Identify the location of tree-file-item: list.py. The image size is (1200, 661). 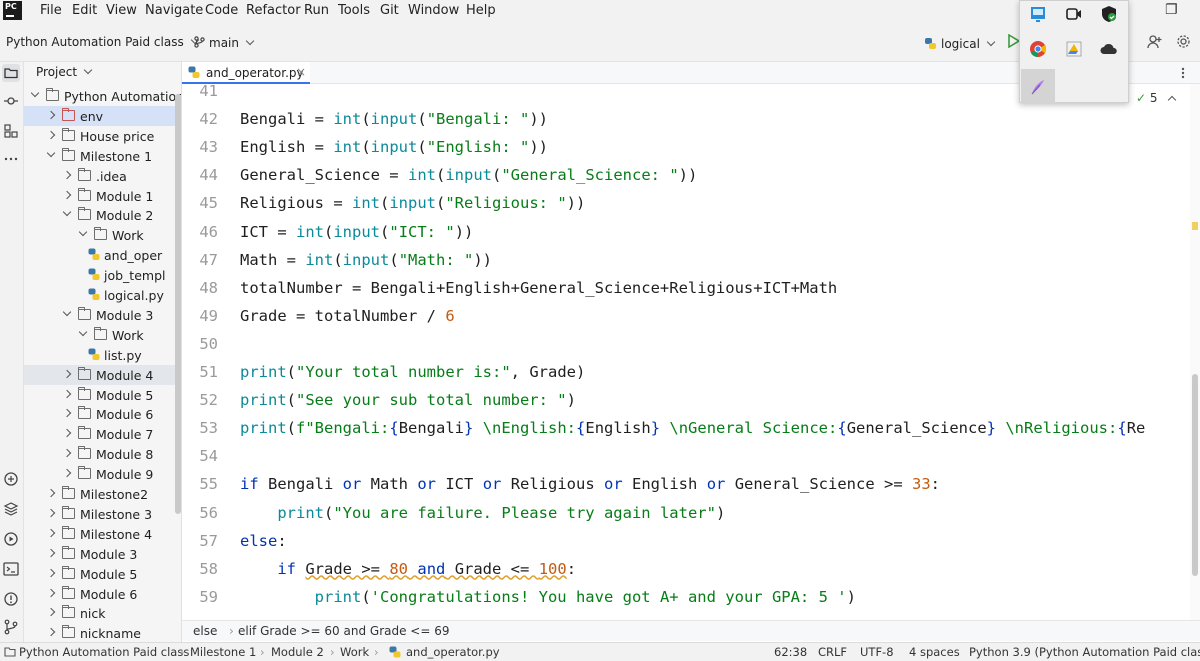
(102, 355).